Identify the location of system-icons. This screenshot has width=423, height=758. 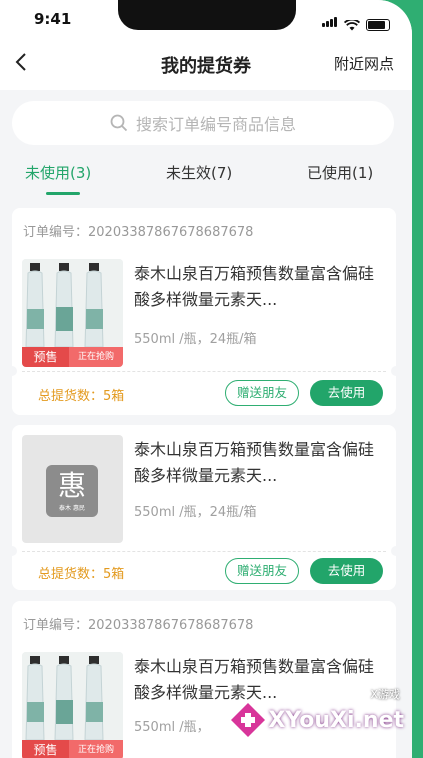
(356, 21).